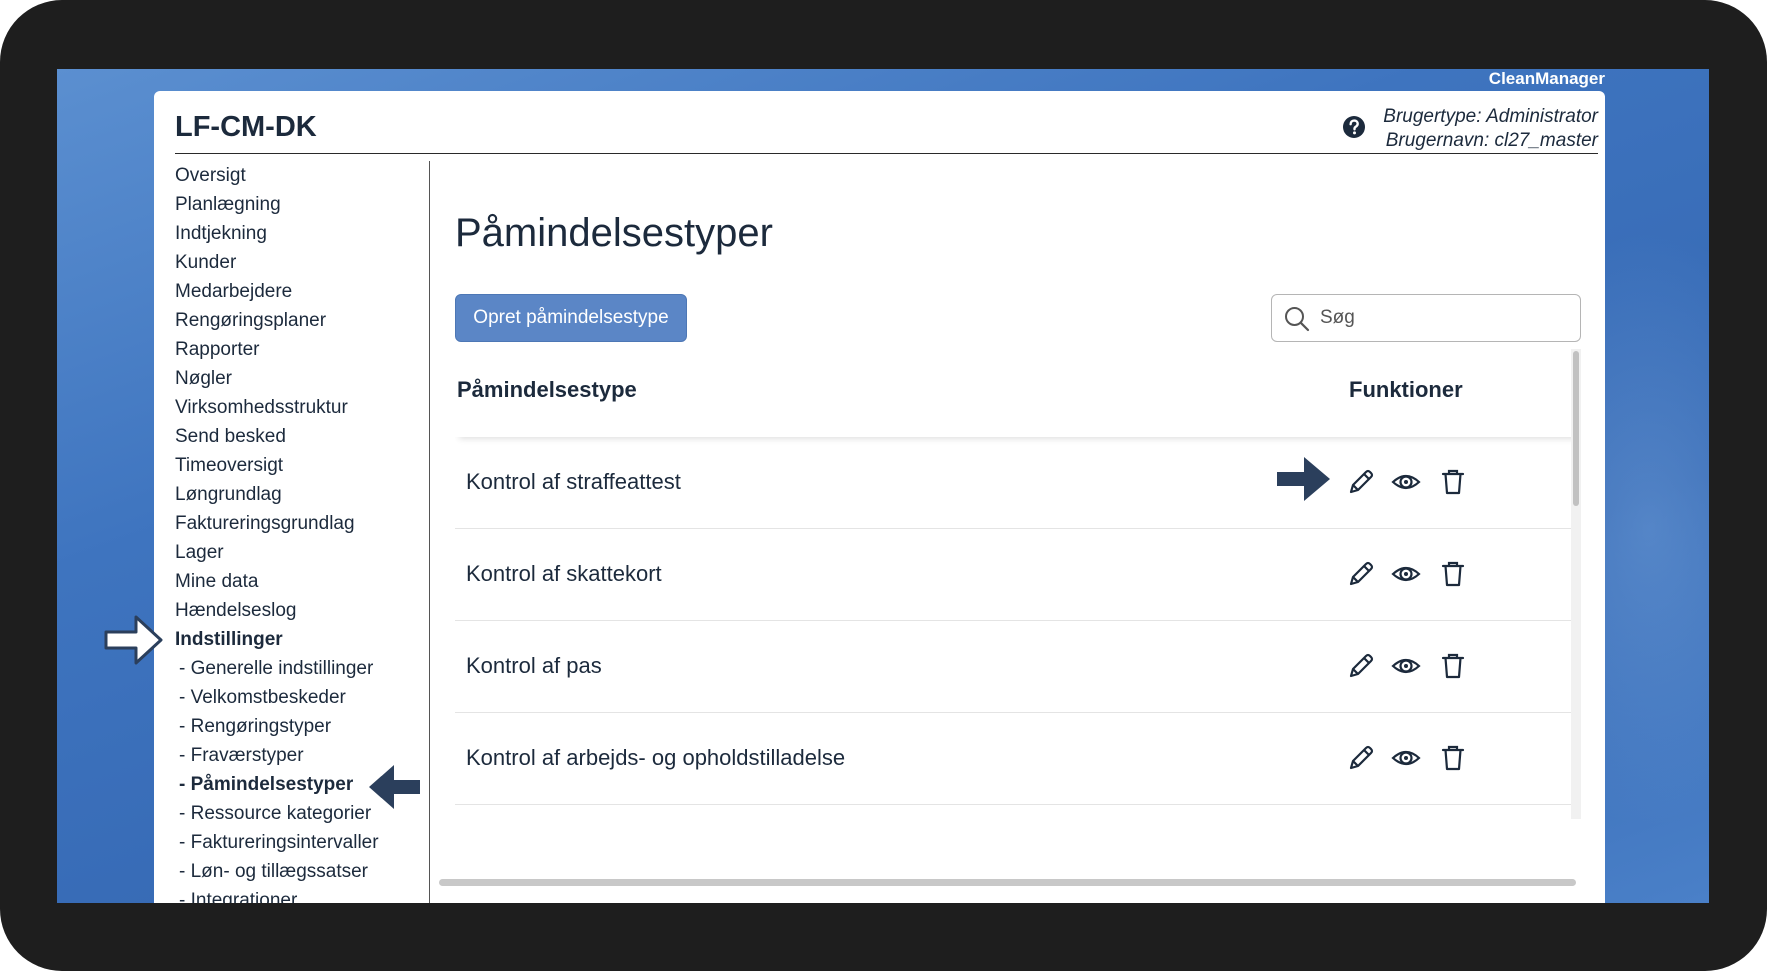  I want to click on sidebar-item-lager: Lager, so click(302, 552).